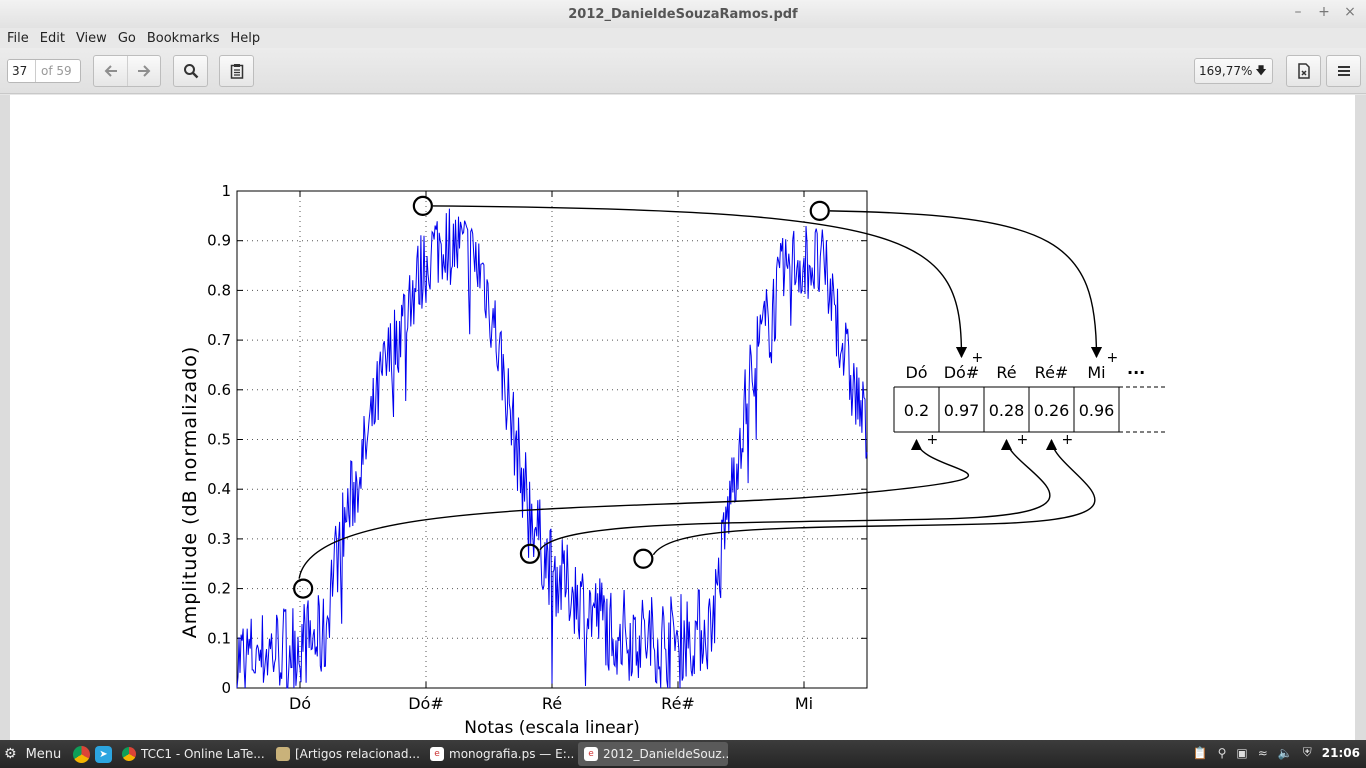 This screenshot has width=1366, height=768. What do you see at coordinates (1029, 398) in the screenshot?
I see `chroma-table: Dó 0.2 Dó# 0.97 Ré 0.28 Ré# 0.26 Mi 0.96 ···` at bounding box center [1029, 398].